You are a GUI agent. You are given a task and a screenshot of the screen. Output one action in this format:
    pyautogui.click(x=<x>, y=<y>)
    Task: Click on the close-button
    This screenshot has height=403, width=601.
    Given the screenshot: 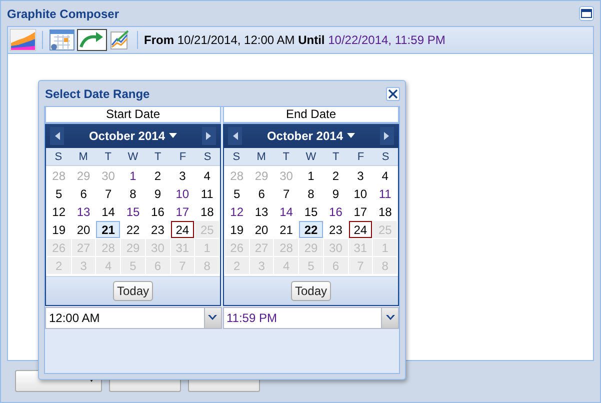 What is the action you would take?
    pyautogui.click(x=393, y=93)
    